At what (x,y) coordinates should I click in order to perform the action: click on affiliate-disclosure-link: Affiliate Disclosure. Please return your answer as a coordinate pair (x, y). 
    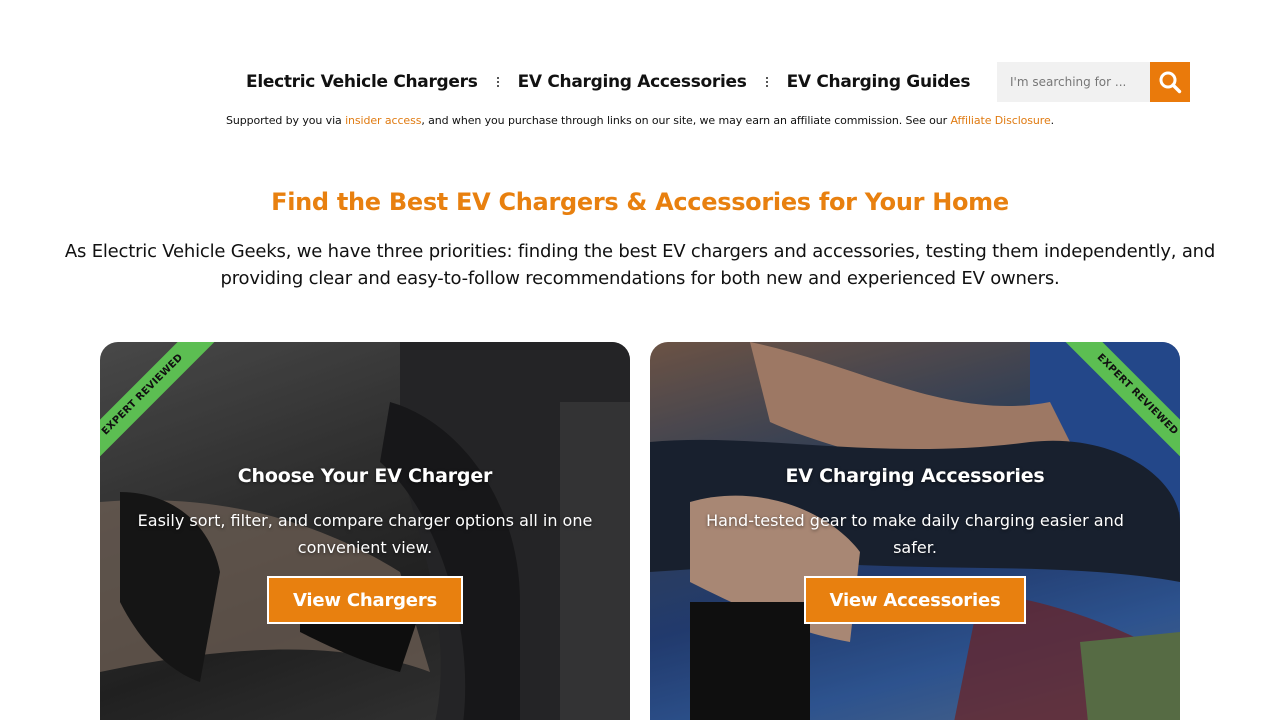
    Looking at the image, I should click on (1000, 120).